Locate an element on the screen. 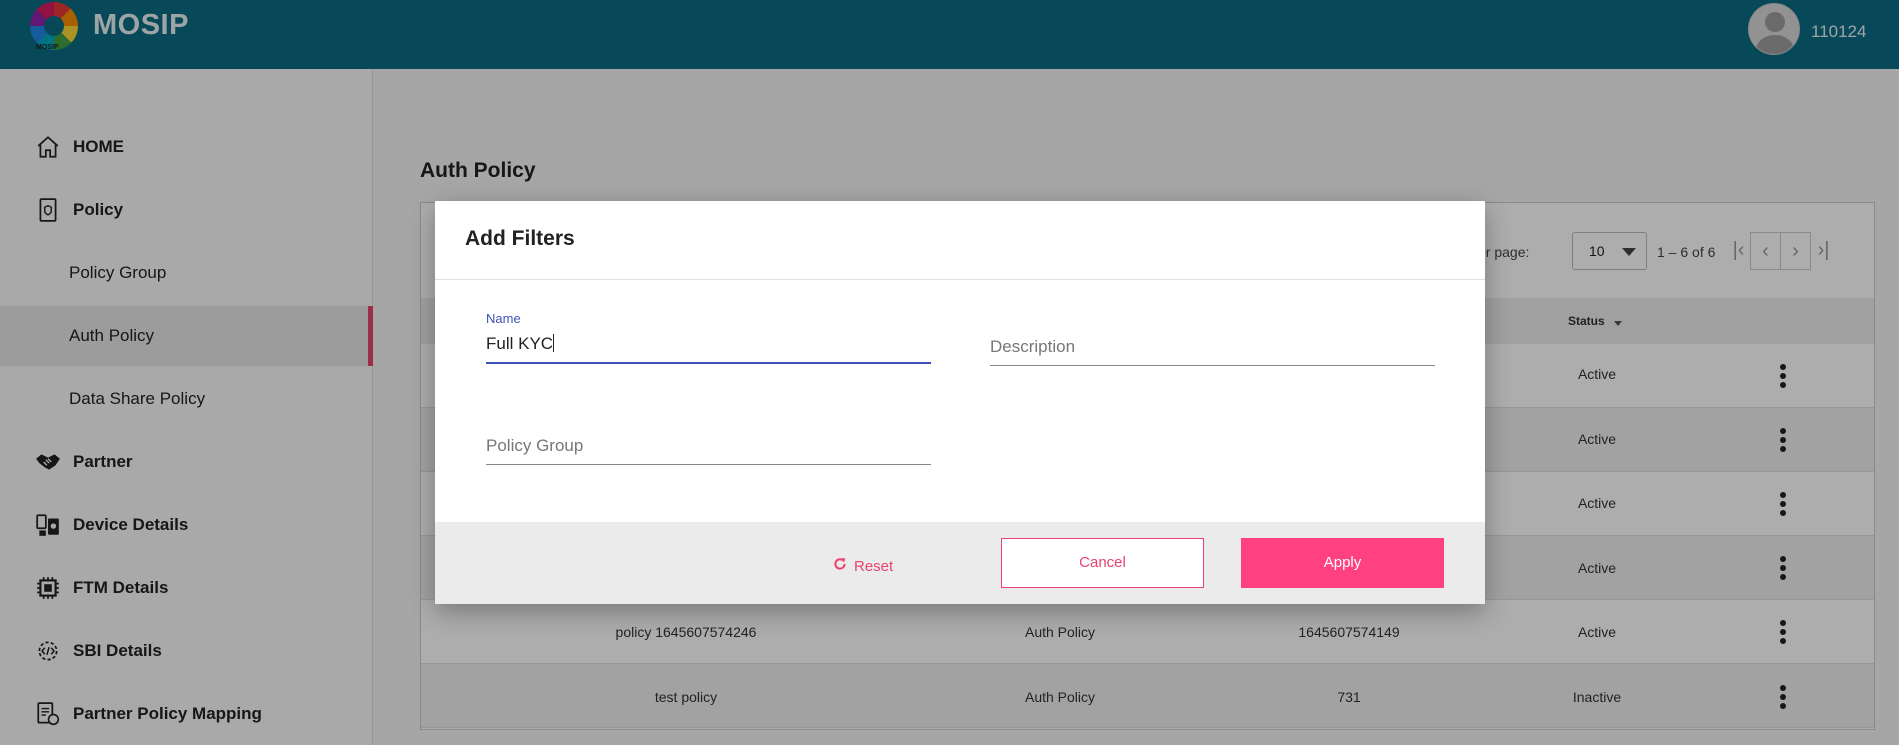  cancel-button: Cancel is located at coordinates (1102, 563).